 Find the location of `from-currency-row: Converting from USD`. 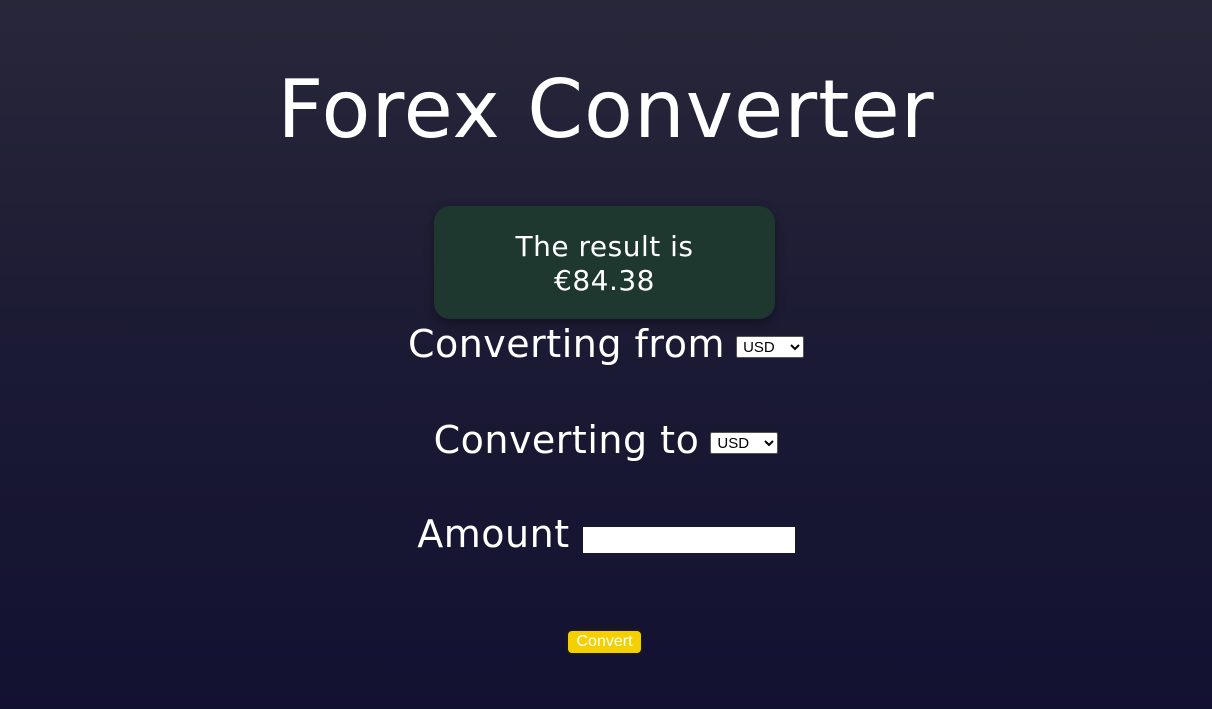

from-currency-row: Converting from USD is located at coordinates (606, 344).